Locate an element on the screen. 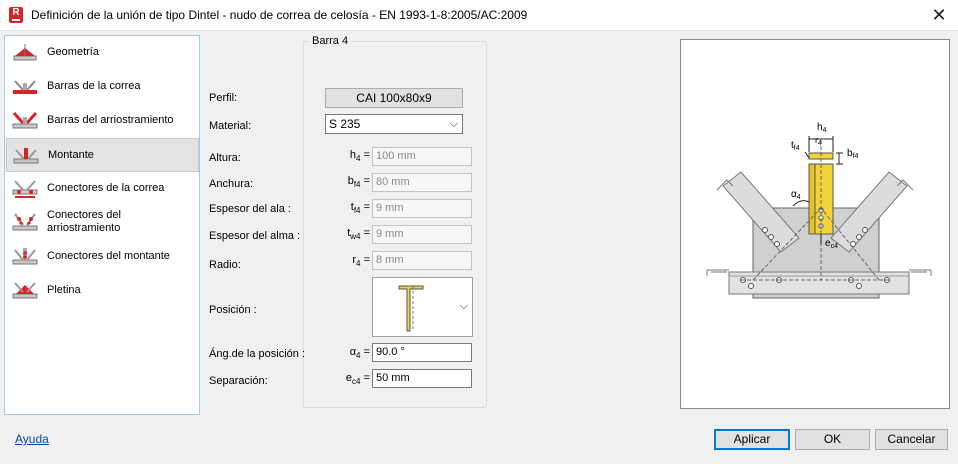 The height and width of the screenshot is (464, 958). cancel-button: Cancelar is located at coordinates (911, 439).